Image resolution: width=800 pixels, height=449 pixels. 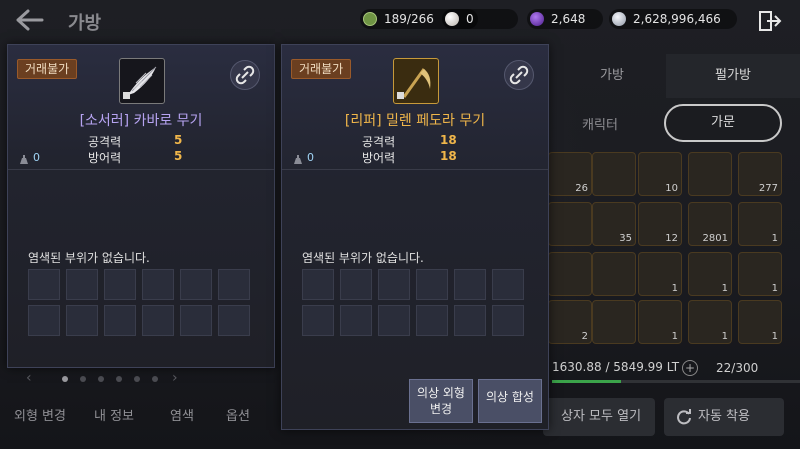 What do you see at coordinates (238, 417) in the screenshot?
I see `tab-options: 옵션` at bounding box center [238, 417].